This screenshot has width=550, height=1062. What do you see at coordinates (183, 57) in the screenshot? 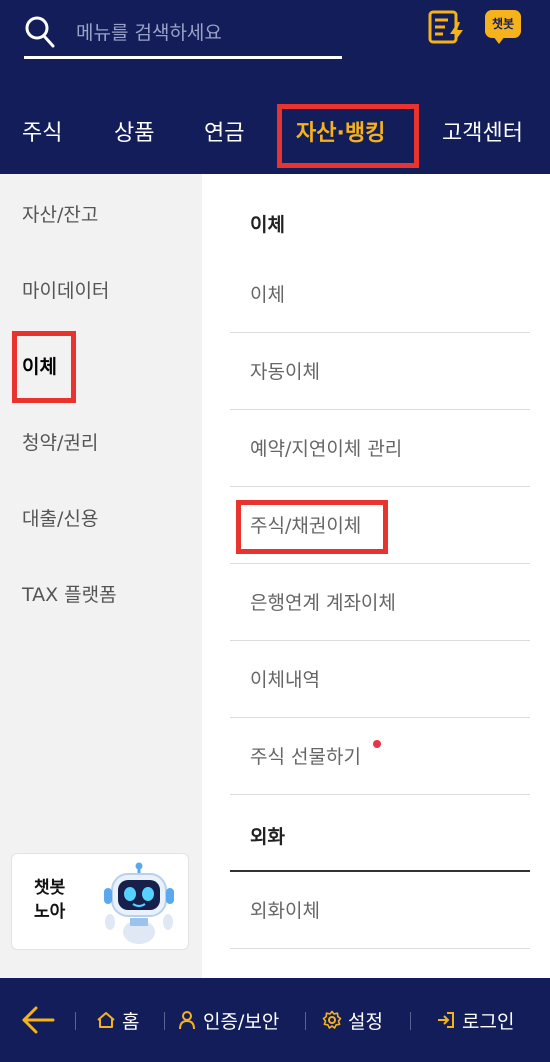
I see `search-underline` at bounding box center [183, 57].